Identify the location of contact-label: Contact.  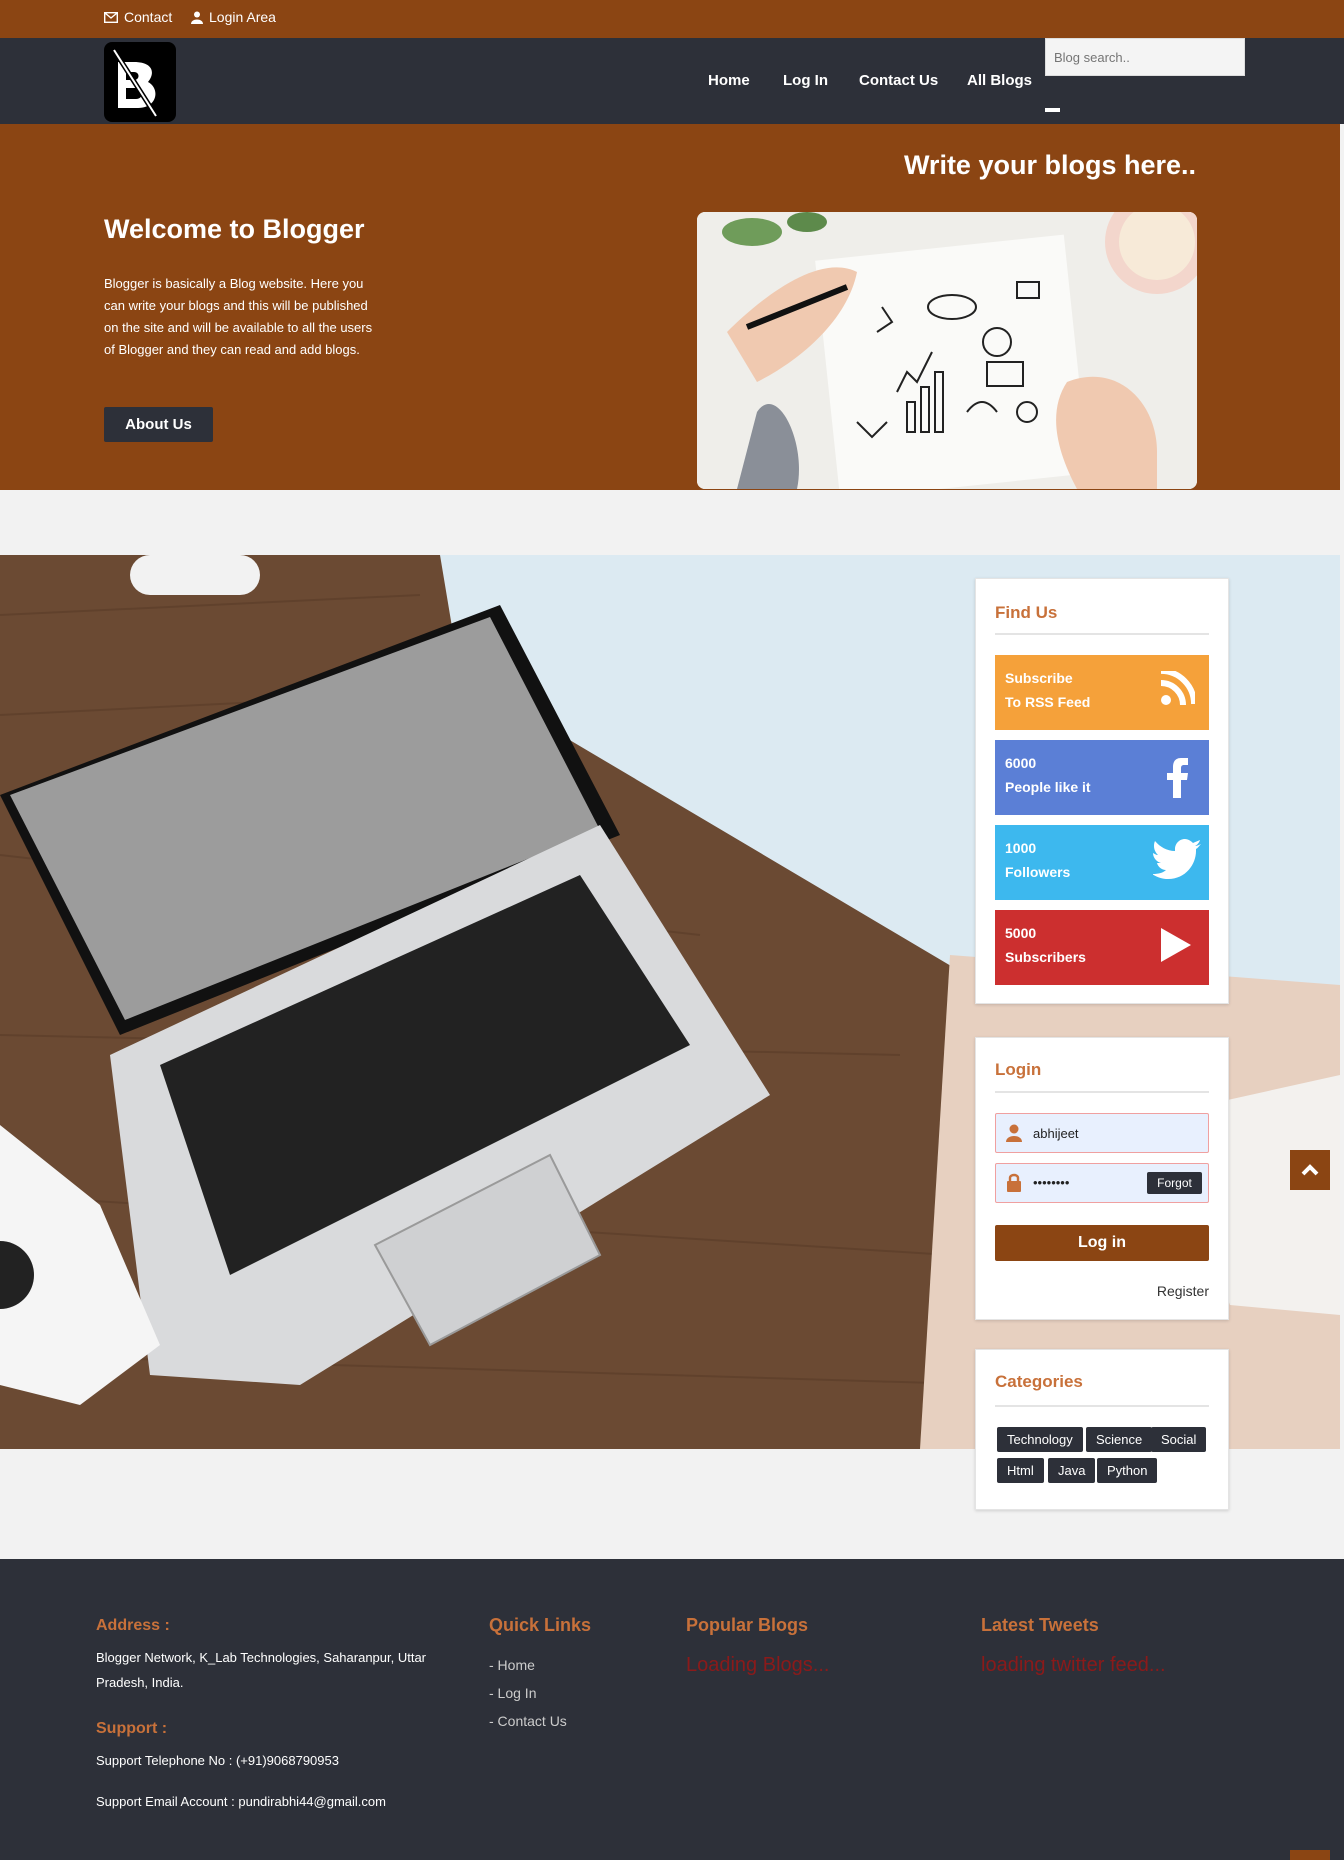
(148, 17).